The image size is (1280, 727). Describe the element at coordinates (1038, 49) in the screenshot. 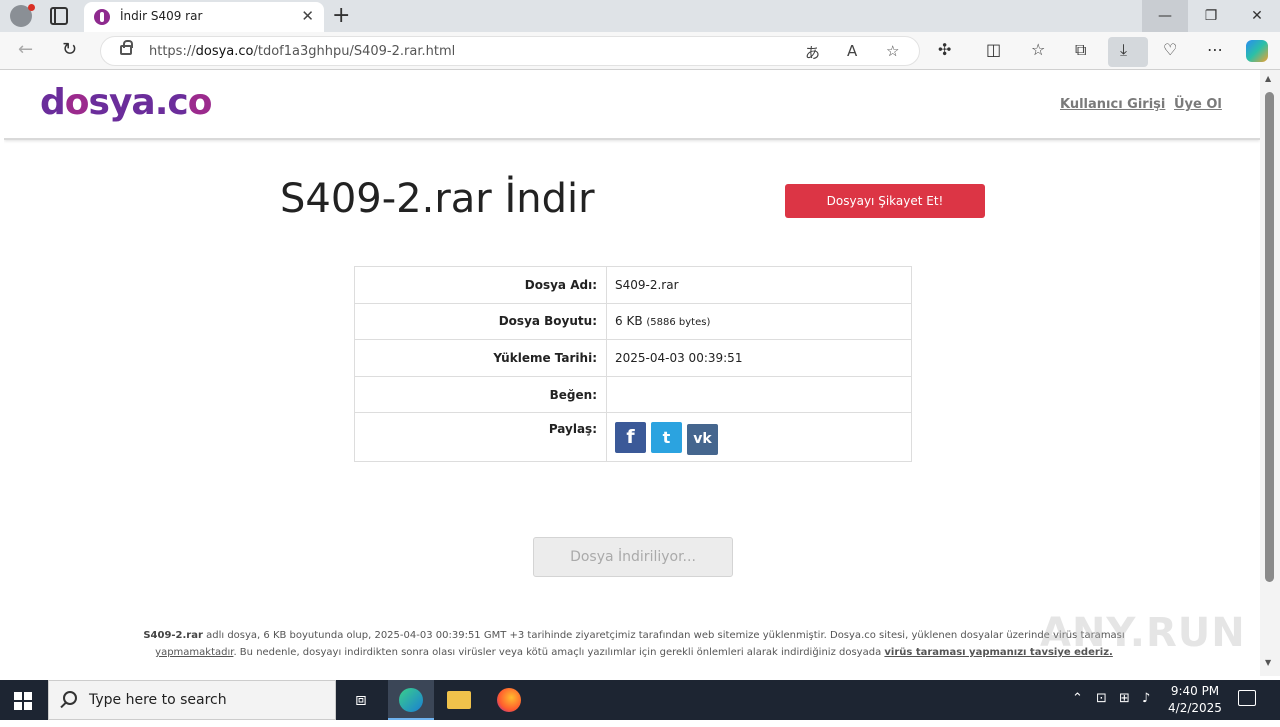

I see `favorites-icon: ☆` at that location.